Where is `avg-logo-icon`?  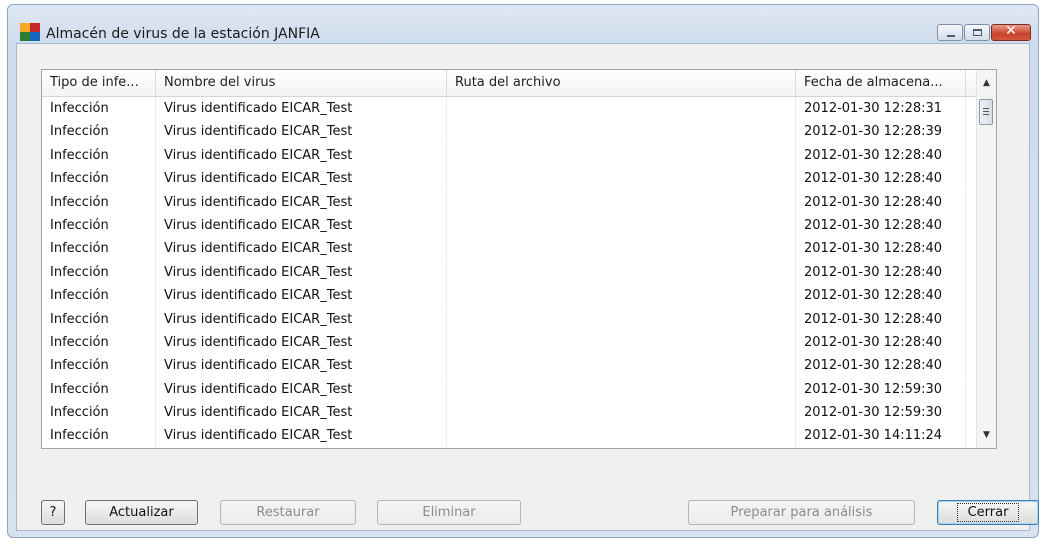 avg-logo-icon is located at coordinates (30, 32).